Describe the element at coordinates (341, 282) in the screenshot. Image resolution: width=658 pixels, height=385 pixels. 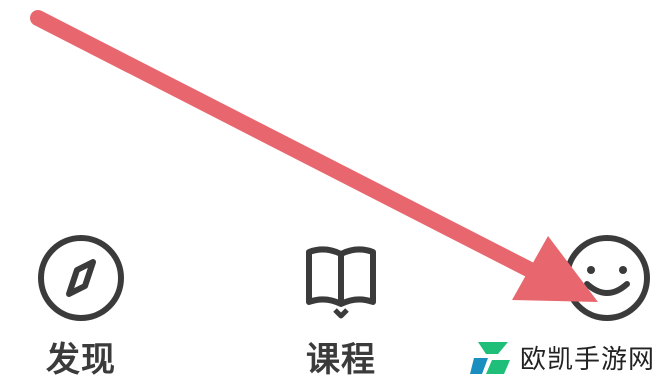
I see `book-icon` at that location.